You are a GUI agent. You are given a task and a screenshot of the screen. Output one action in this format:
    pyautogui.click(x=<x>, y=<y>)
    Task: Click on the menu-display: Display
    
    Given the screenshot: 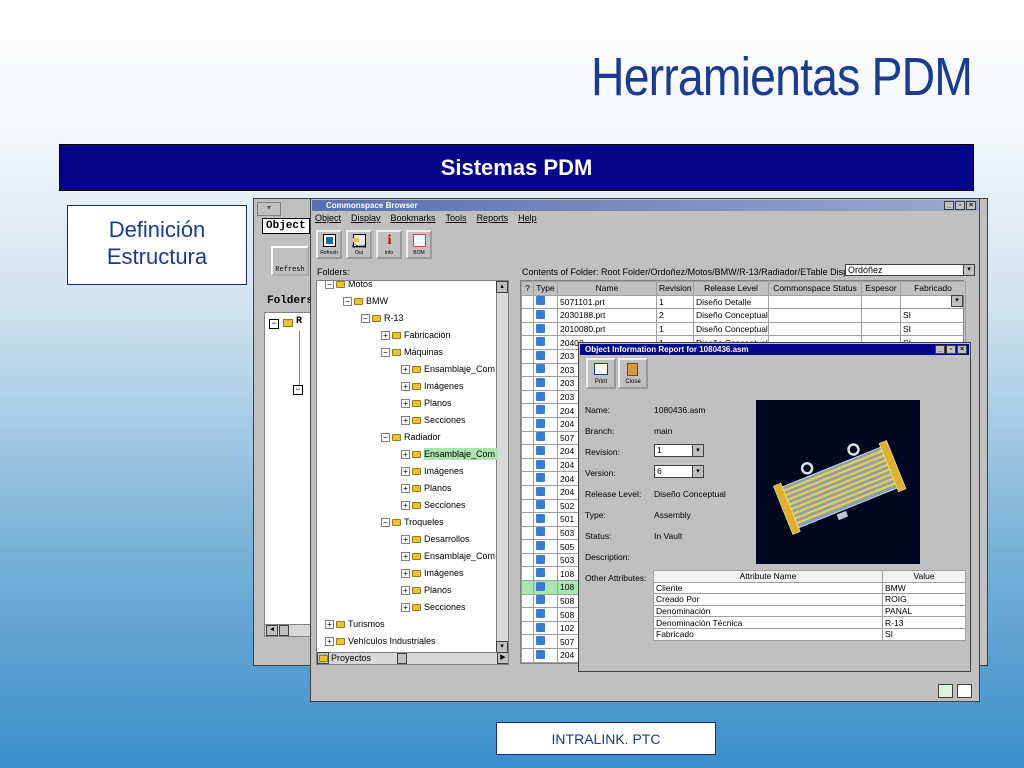 What is the action you would take?
    pyautogui.click(x=366, y=218)
    